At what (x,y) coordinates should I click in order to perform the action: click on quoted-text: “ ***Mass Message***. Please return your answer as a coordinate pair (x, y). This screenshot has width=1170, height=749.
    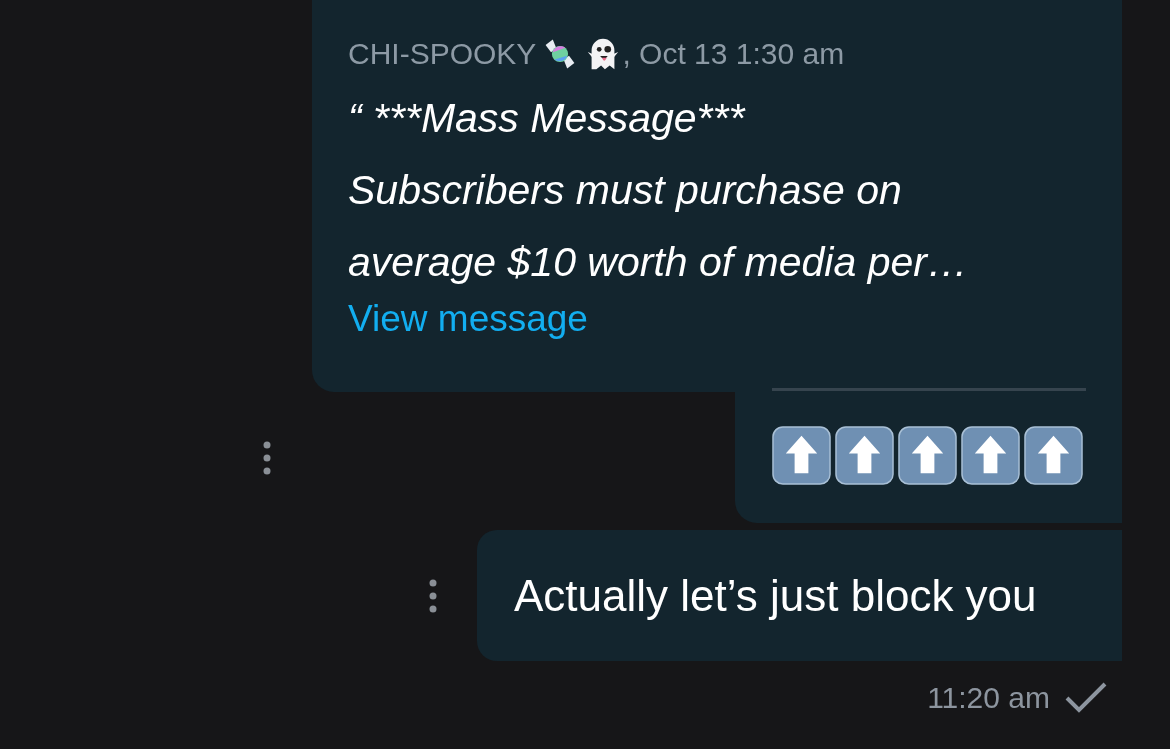
    Looking at the image, I should click on (547, 118).